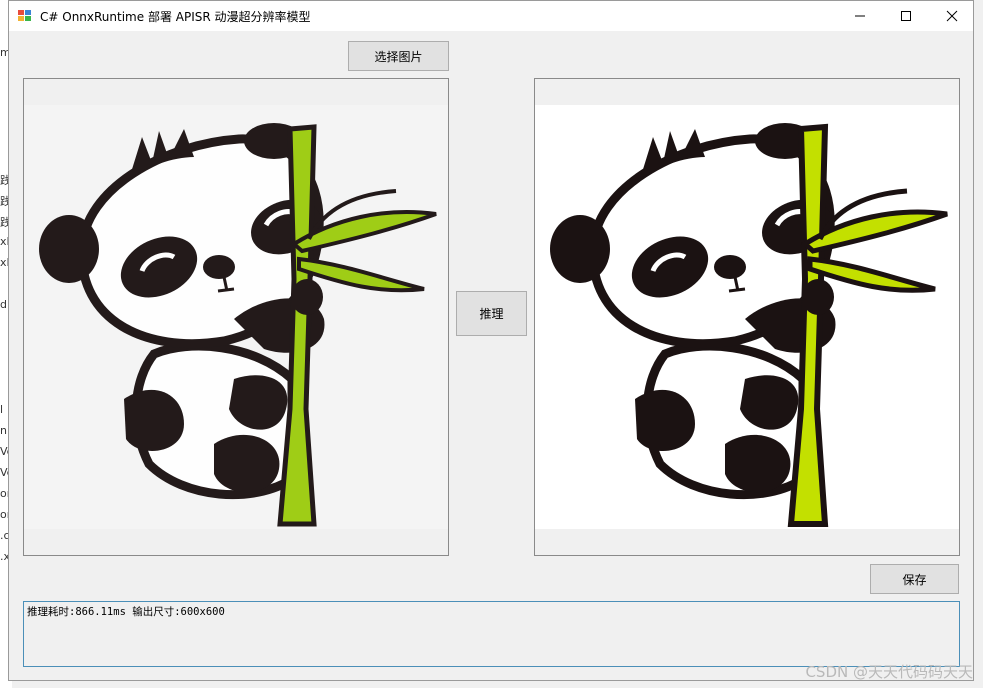 This screenshot has width=983, height=688. I want to click on output-text: 推理耗时:866.11ms 输出尺寸:600x600, so click(126, 612).